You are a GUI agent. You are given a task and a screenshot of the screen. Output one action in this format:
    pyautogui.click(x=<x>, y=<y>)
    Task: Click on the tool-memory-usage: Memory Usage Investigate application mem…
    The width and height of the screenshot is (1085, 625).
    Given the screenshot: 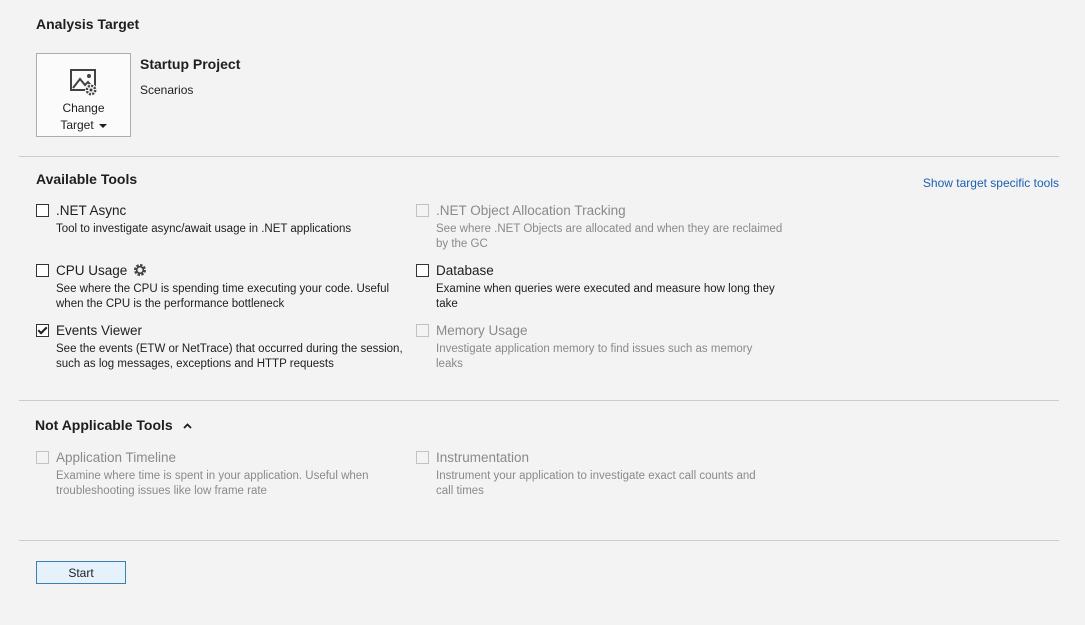 What is the action you would take?
    pyautogui.click(x=596, y=346)
    